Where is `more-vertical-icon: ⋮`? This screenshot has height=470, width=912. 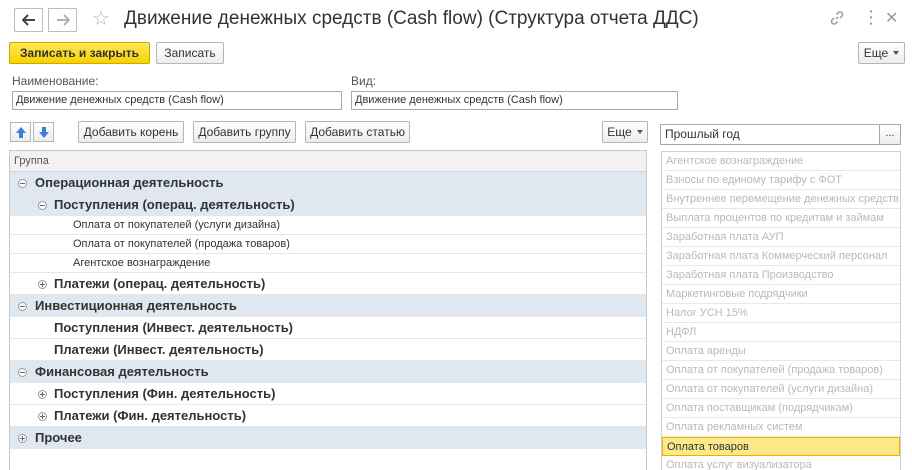
more-vertical-icon: ⋮ is located at coordinates (871, 17).